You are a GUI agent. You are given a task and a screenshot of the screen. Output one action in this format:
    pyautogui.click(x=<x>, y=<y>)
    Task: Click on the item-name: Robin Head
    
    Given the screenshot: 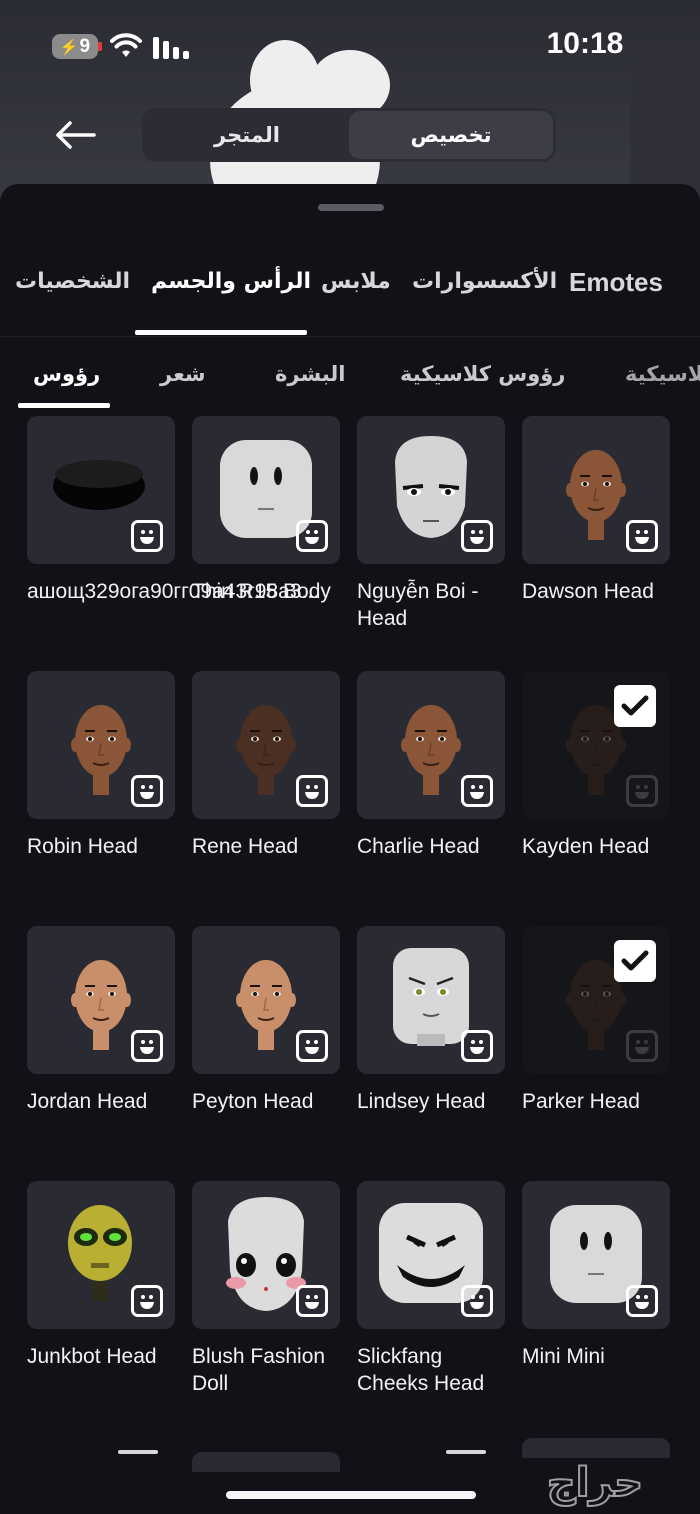 What is the action you would take?
    pyautogui.click(x=82, y=846)
    